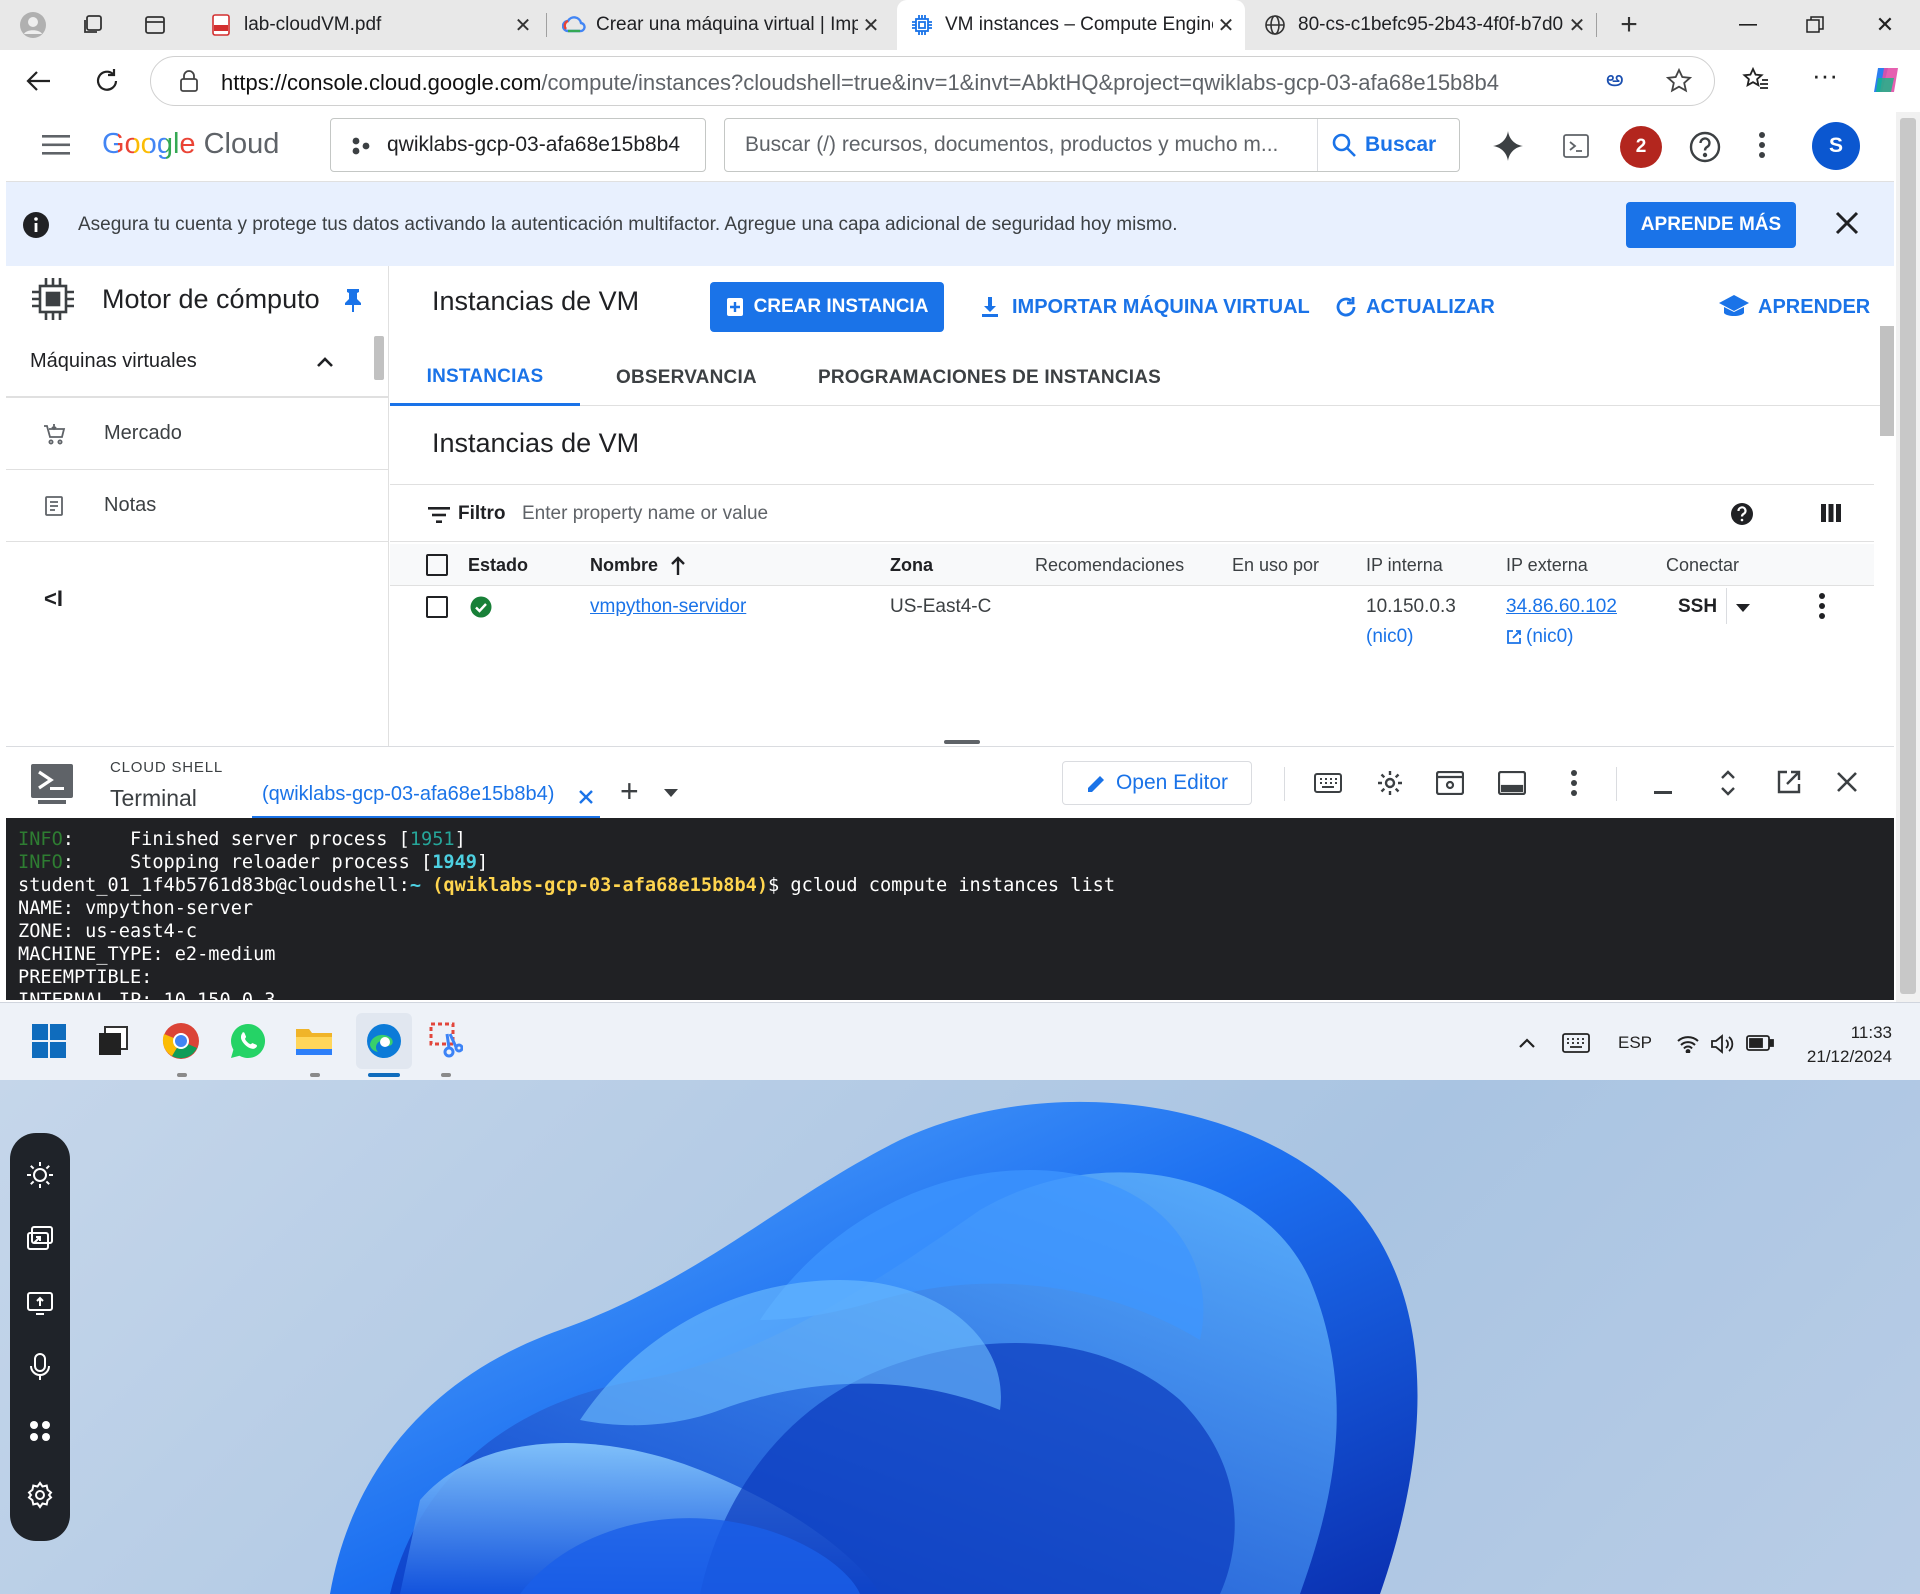 The height and width of the screenshot is (1594, 1920). Describe the element at coordinates (426, 797) in the screenshot. I see `terminal-session-tab: (qwiklabs-gcp-03-afa68e15b8b4)` at that location.